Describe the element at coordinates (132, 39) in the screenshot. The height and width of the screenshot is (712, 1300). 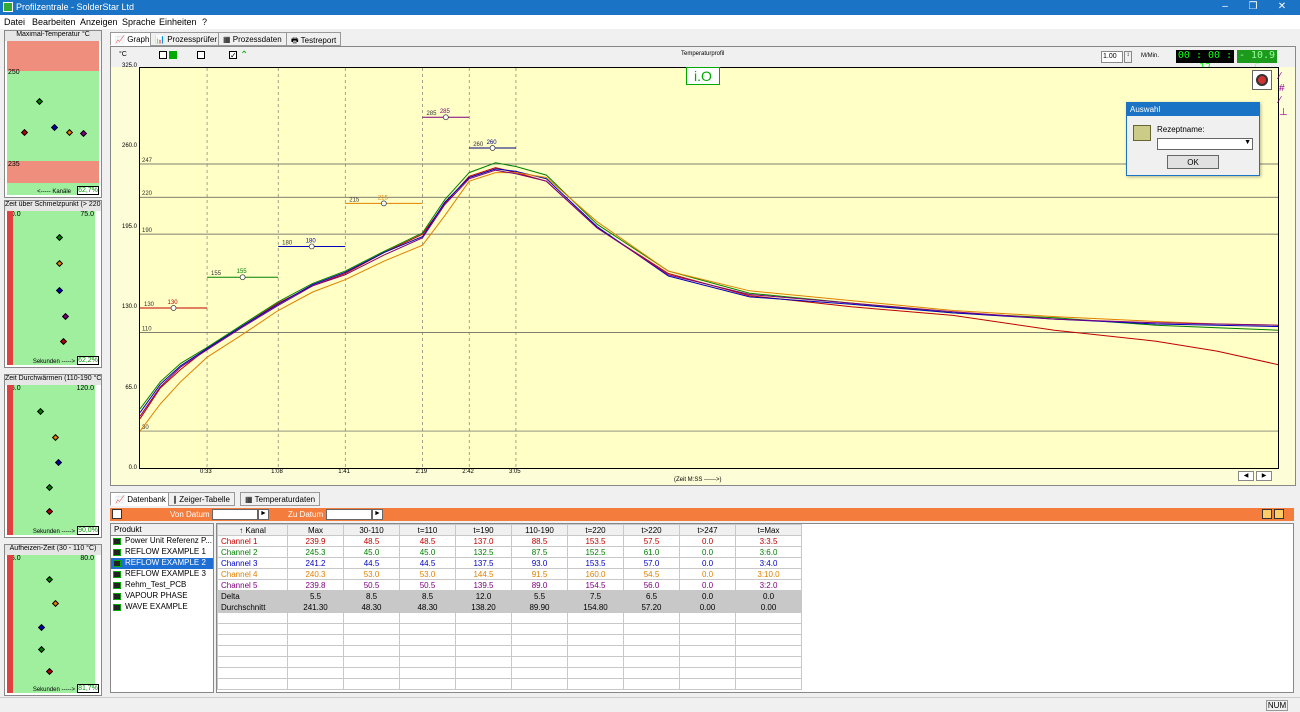
I see `tab-graph: 📈 Graph` at that location.